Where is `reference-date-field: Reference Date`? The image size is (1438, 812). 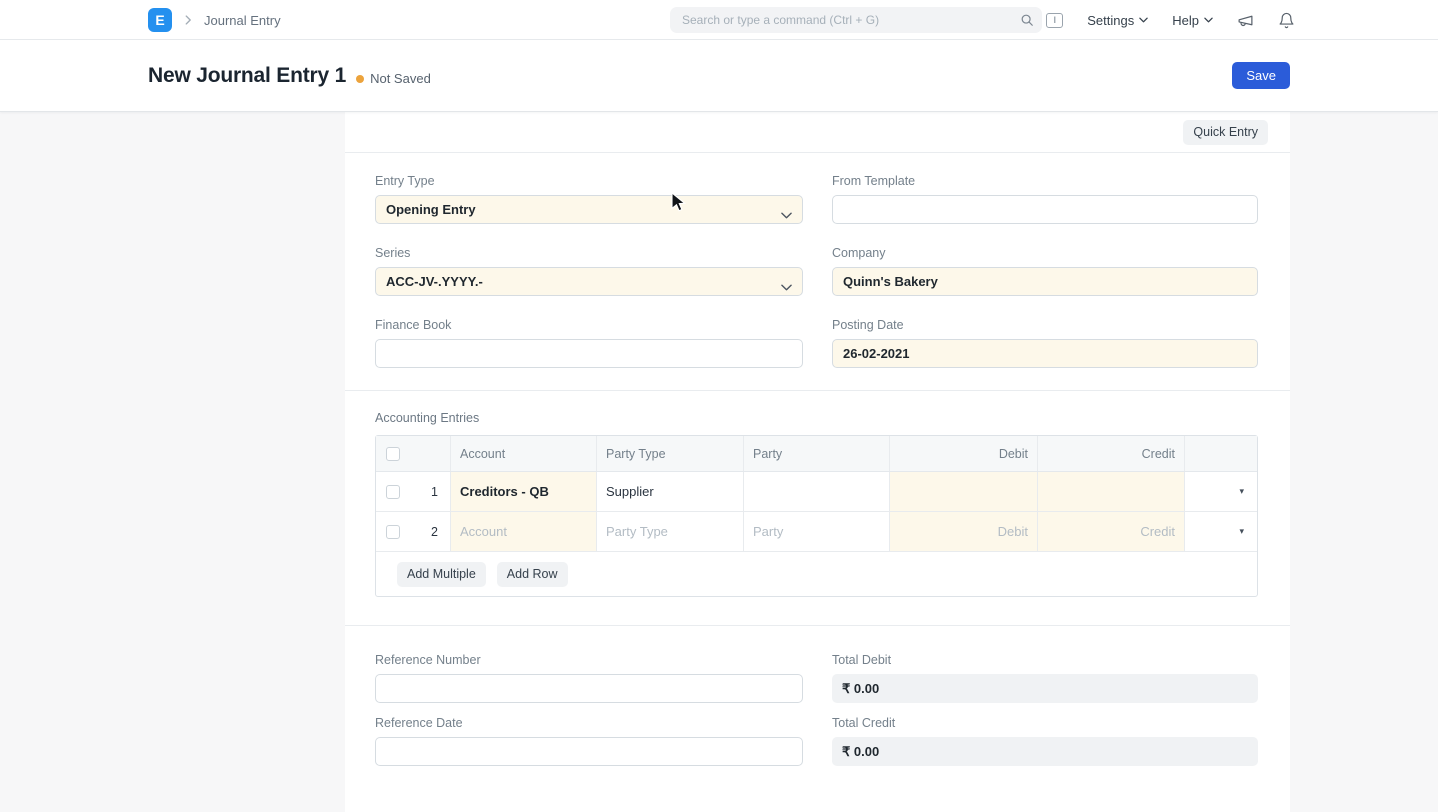 reference-date-field: Reference Date is located at coordinates (589, 740).